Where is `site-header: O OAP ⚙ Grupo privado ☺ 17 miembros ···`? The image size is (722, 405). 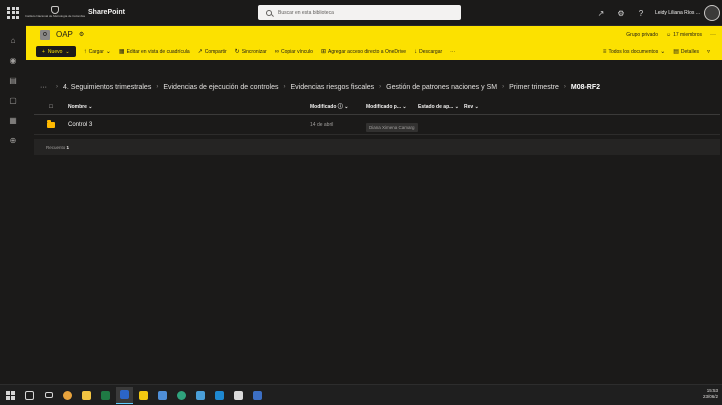 site-header: O OAP ⚙ Grupo privado ☺ 17 miembros ··· is located at coordinates (374, 34).